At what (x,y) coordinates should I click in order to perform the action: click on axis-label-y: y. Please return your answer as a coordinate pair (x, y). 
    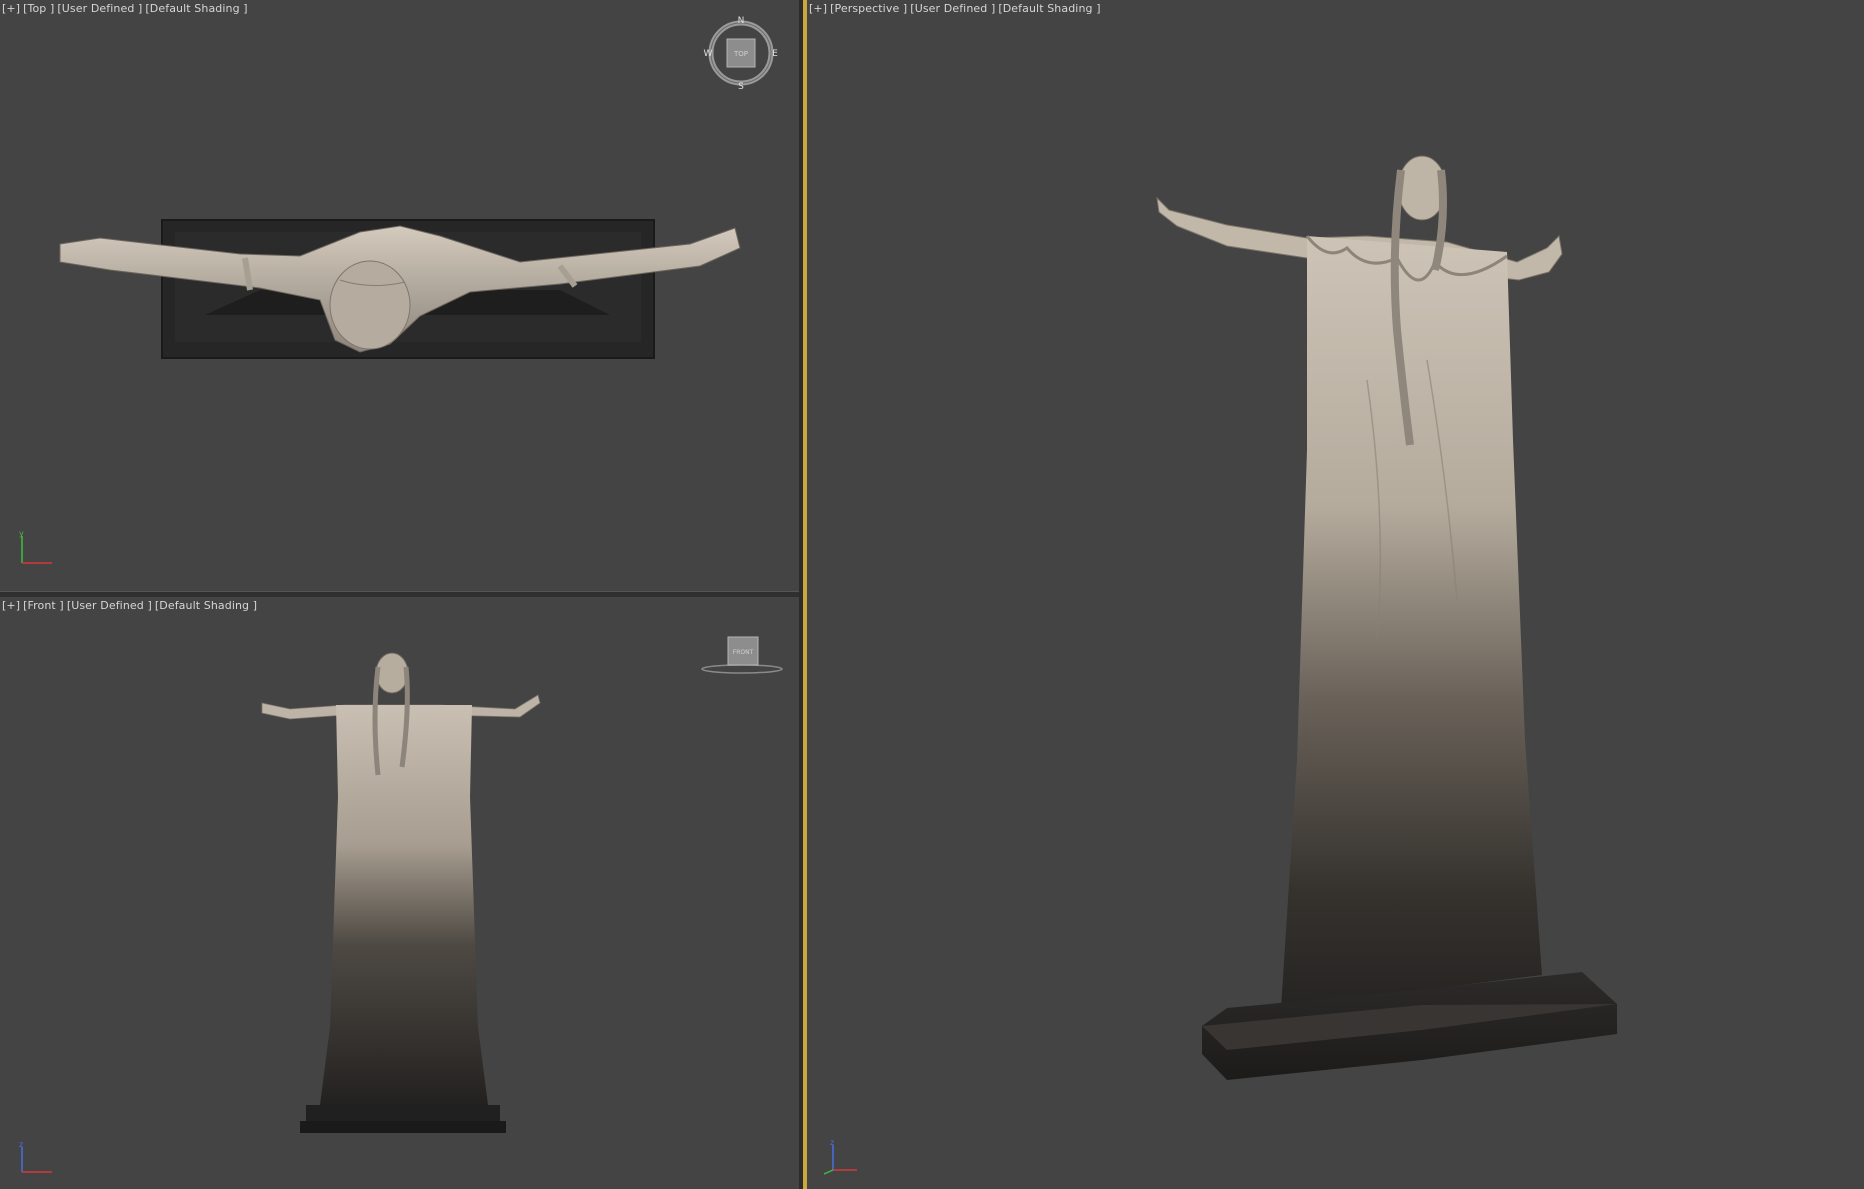
    Looking at the image, I should click on (21, 533).